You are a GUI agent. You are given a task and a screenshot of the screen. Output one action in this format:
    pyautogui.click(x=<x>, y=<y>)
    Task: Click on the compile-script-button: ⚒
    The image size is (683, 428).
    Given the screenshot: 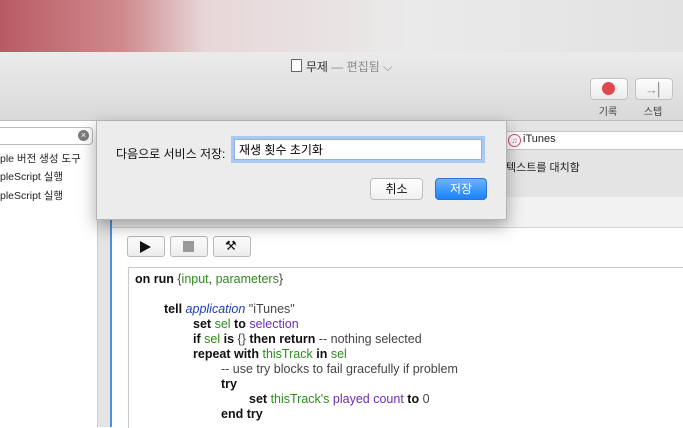 What is the action you would take?
    pyautogui.click(x=232, y=246)
    